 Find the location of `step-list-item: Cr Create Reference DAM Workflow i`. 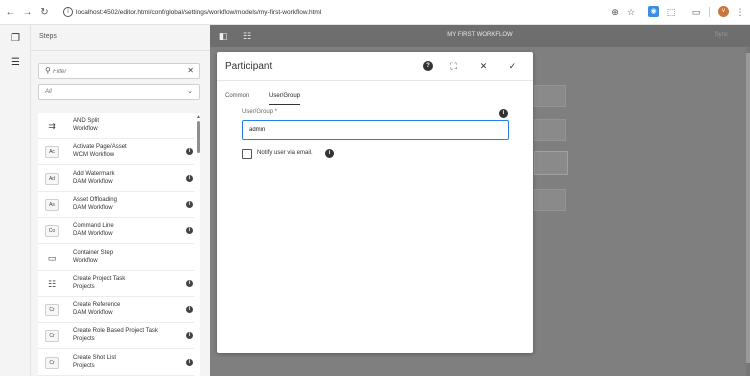

step-list-item: Cr Create Reference DAM Workflow i is located at coordinates (116, 310).